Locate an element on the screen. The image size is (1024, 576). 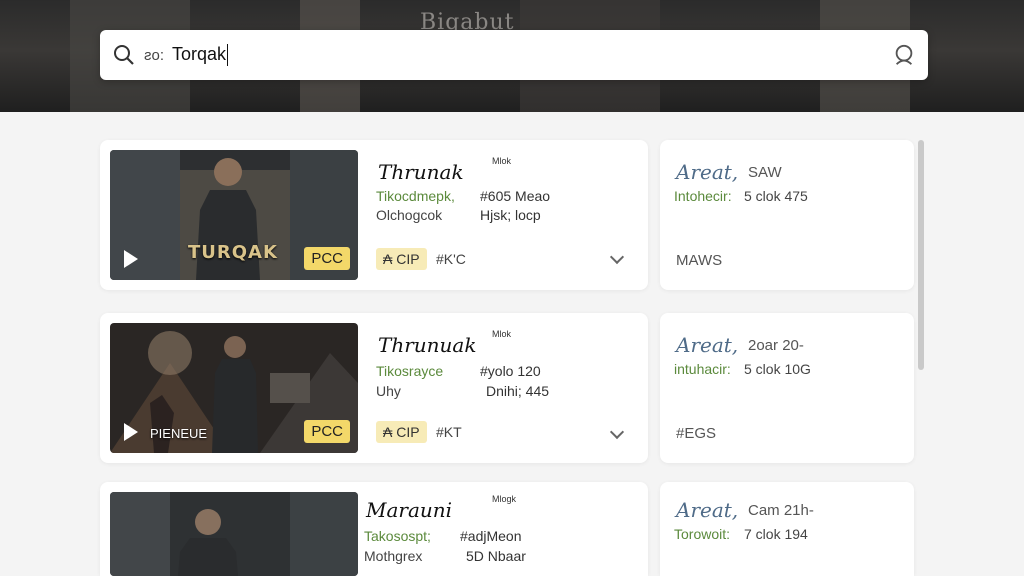
result-thumbnail: TURQAK PCC is located at coordinates (234, 215).